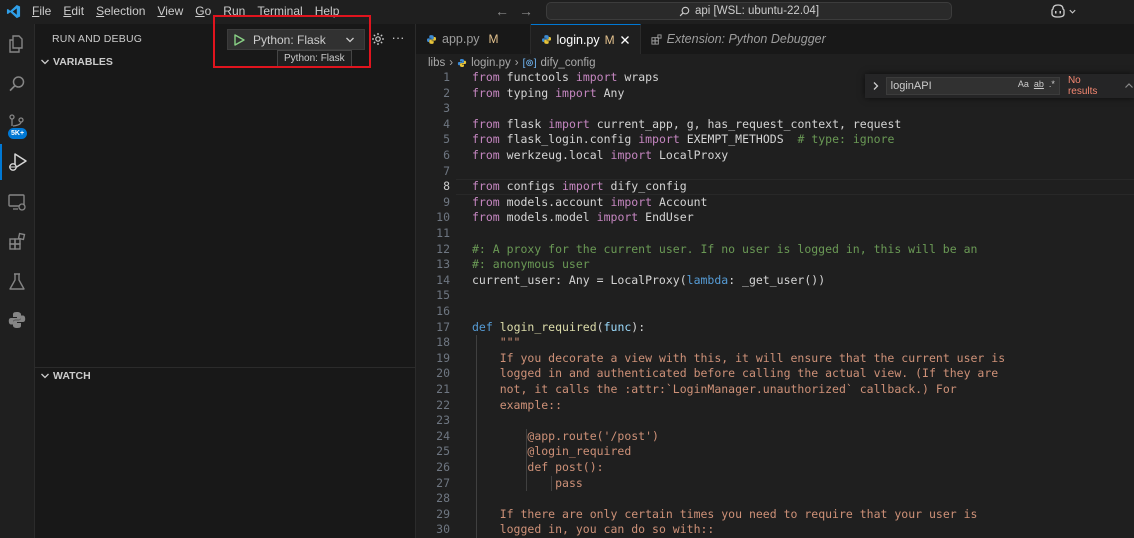 The width and height of the screenshot is (1134, 538). I want to click on line-number: 4, so click(446, 123).